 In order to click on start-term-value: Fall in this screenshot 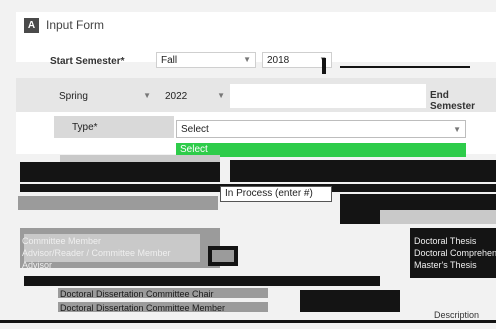, I will do `click(169, 60)`.